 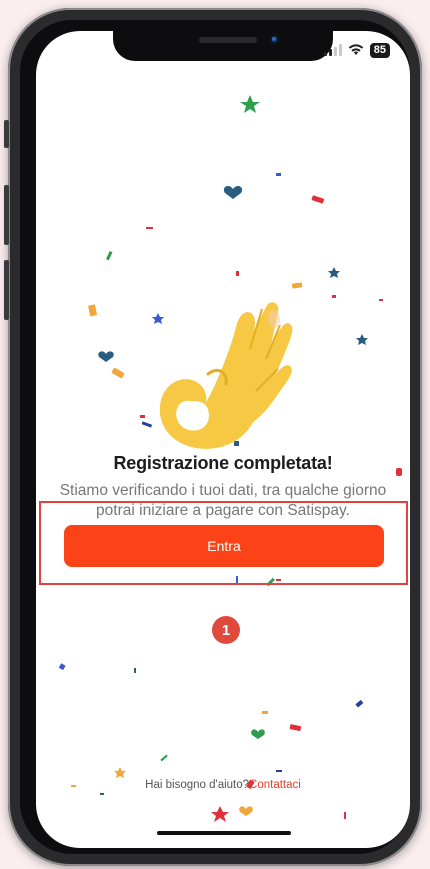 I want to click on page-title: Registrazione completata!, so click(x=223, y=463).